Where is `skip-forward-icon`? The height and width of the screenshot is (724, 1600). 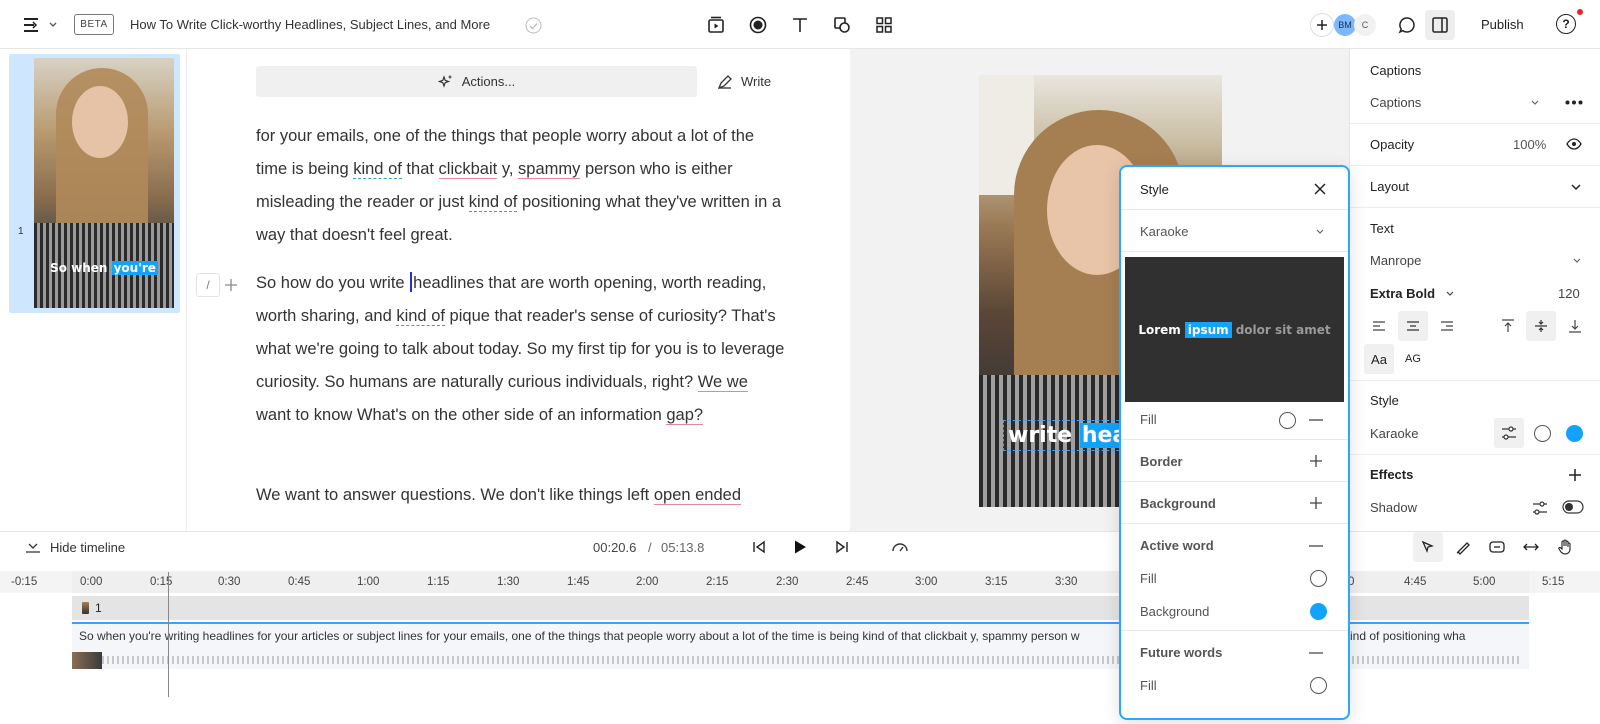
skip-forward-icon is located at coordinates (842, 547).